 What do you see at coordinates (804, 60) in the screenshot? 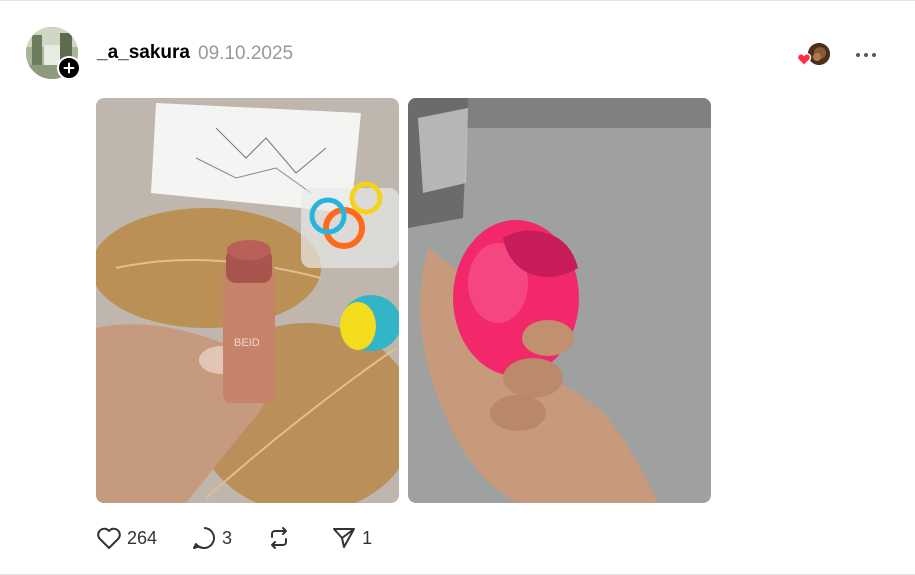
I see `heart-icon` at bounding box center [804, 60].